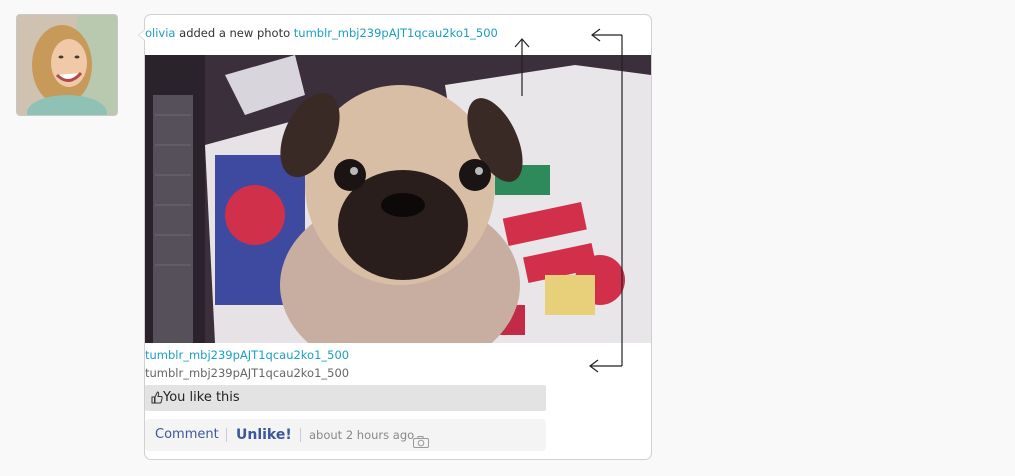 This screenshot has height=476, width=1015. Describe the element at coordinates (362, 435) in the screenshot. I see `timestamp: about 2 hours ago` at that location.